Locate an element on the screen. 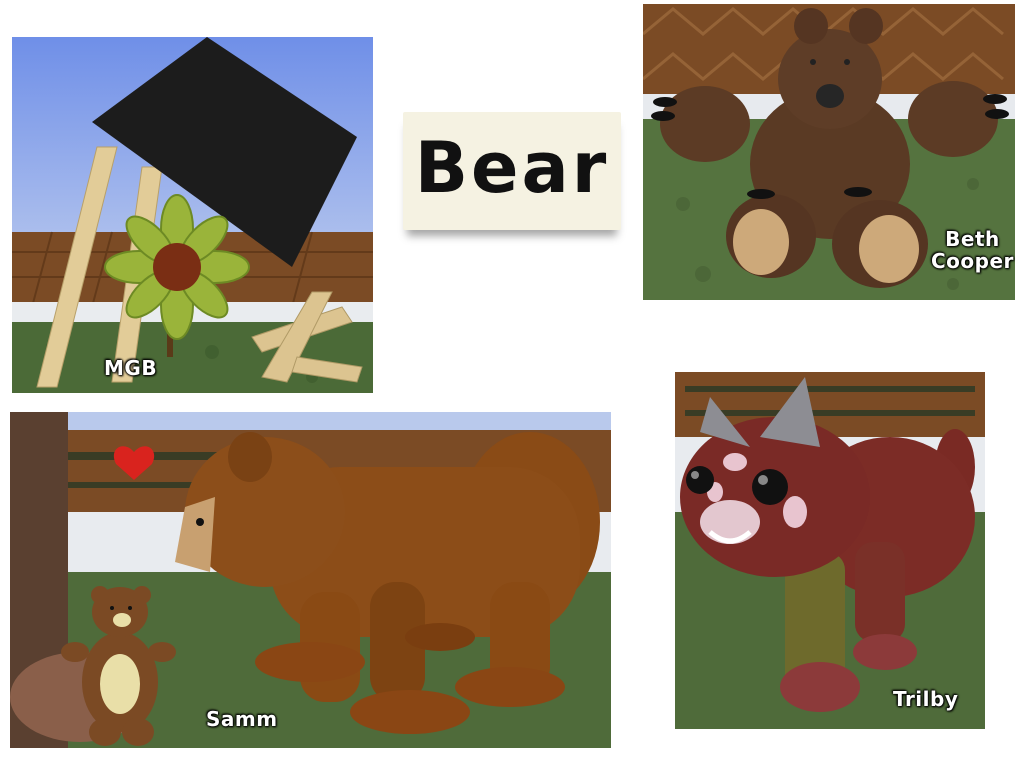  title-card: Bear is located at coordinates (512, 171).